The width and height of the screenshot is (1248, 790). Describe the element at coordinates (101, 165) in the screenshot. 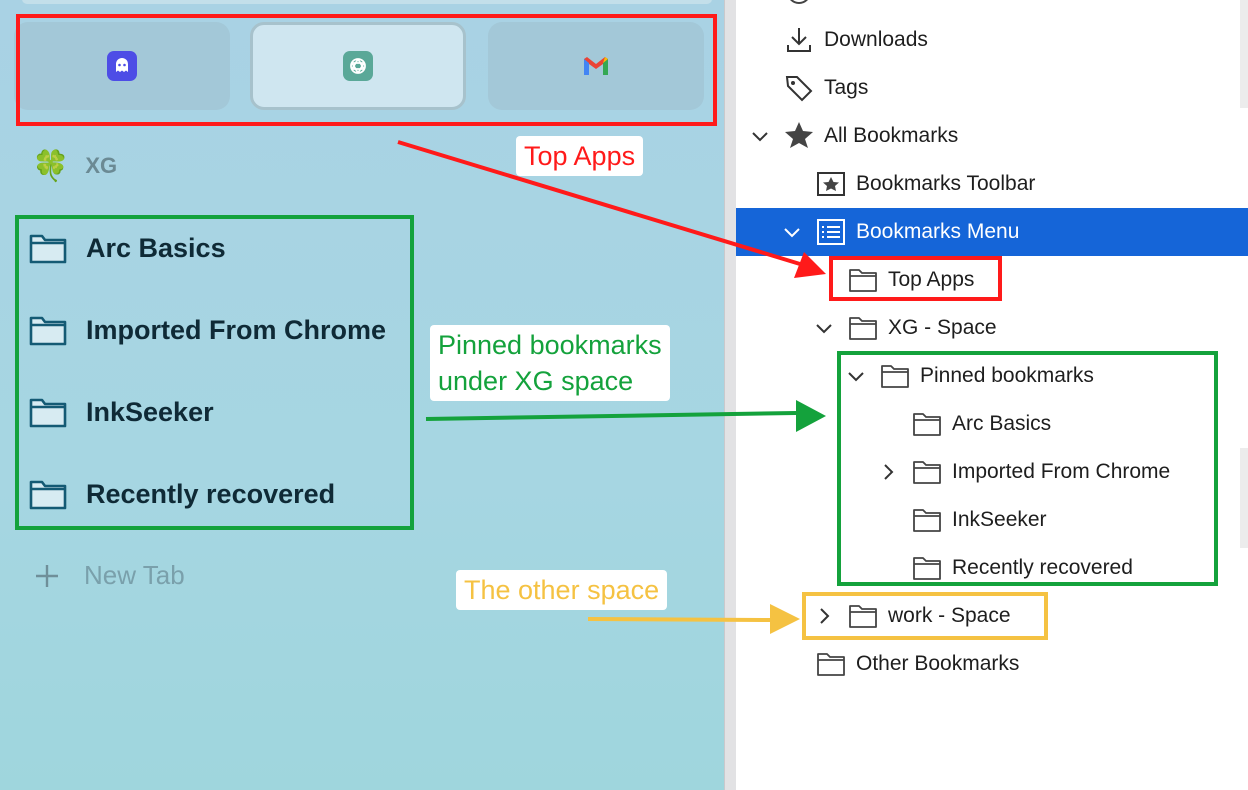

I see `space-name: XG` at that location.